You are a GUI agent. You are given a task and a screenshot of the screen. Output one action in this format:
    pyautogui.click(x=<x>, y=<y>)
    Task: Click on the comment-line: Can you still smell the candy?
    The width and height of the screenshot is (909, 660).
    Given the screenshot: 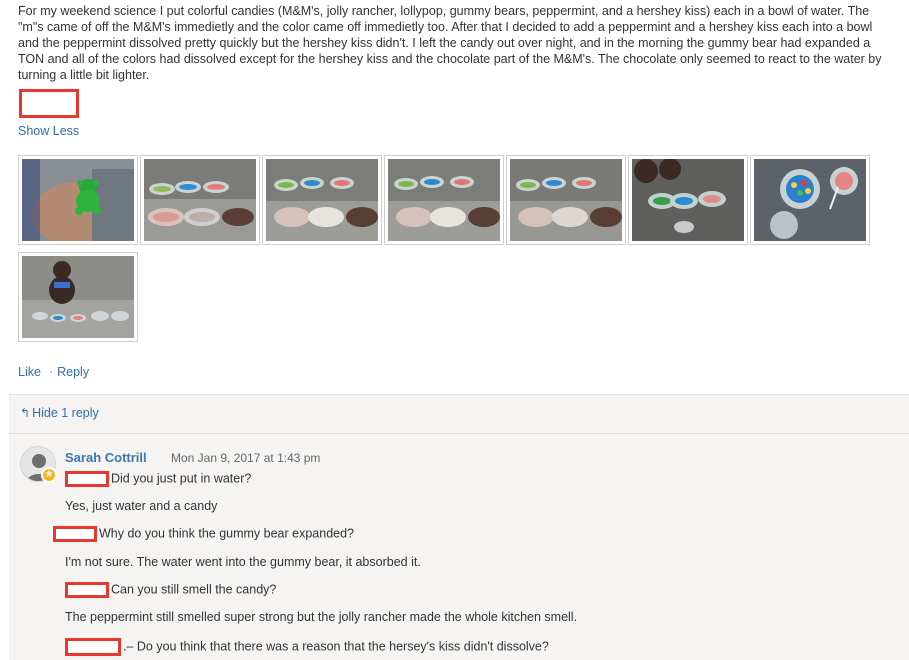 What is the action you would take?
    pyautogui.click(x=170, y=590)
    